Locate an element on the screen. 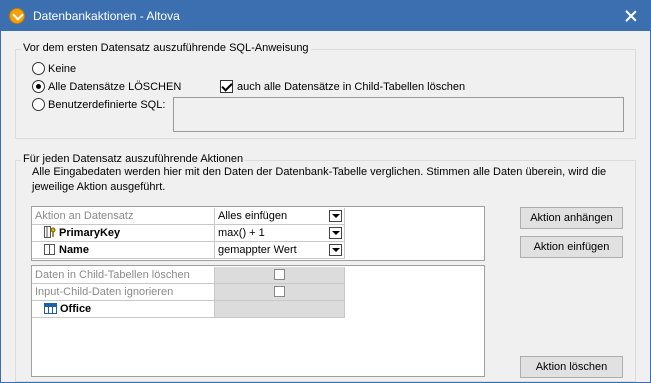 The image size is (651, 383). radio-delete-all-label: Alle Datensätze LÖSCHEN is located at coordinates (115, 86).